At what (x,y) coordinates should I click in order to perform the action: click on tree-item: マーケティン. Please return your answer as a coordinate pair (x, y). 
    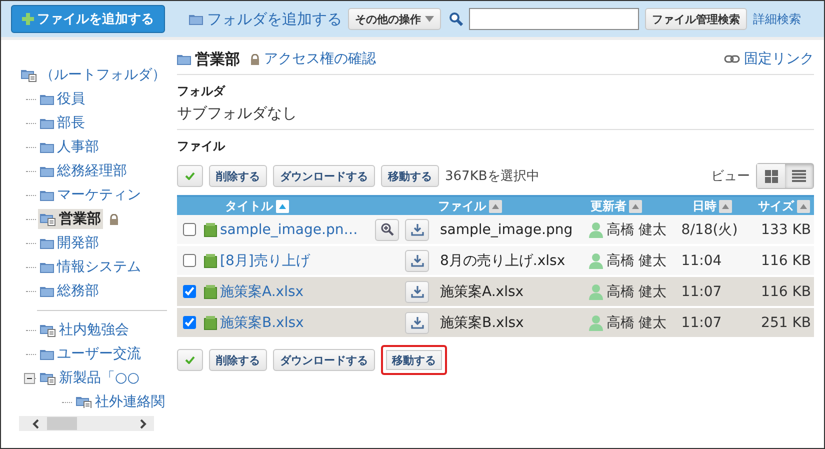
    Looking at the image, I should click on (90, 195).